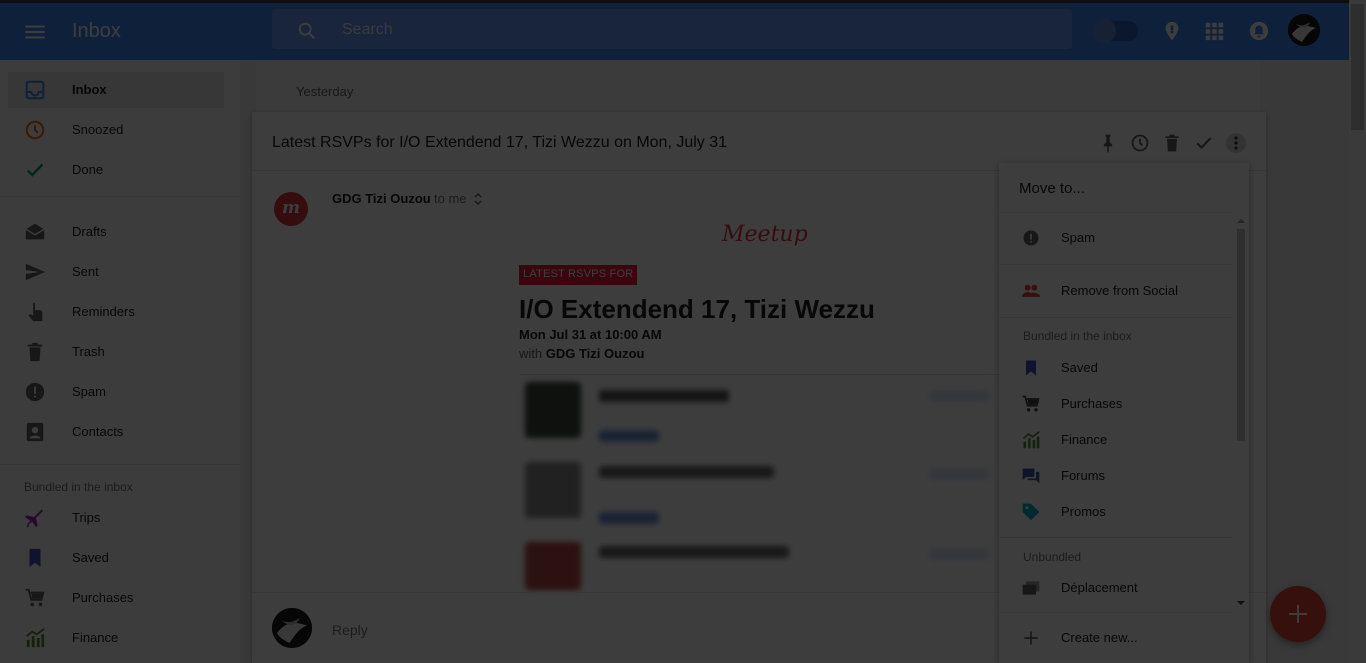  Describe the element at coordinates (697, 309) in the screenshot. I see `event-title: I/O Extendend 17, Tizi Wezzu` at that location.